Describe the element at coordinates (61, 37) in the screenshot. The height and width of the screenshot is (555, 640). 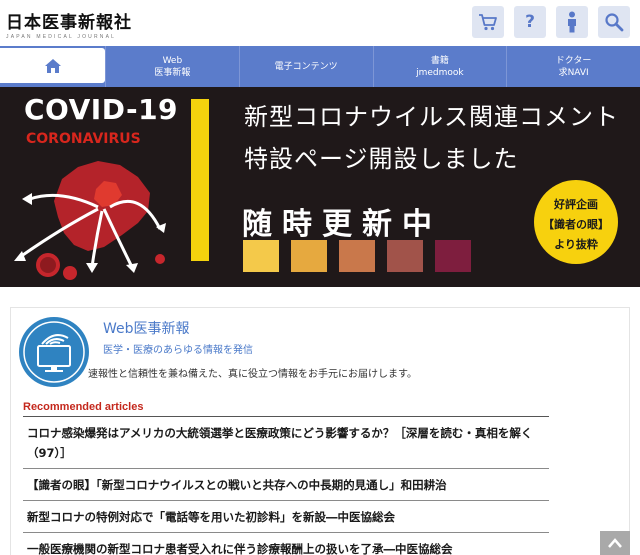
I see `logo-subtext: JAPAN MEDICAL JOURNAL` at that location.